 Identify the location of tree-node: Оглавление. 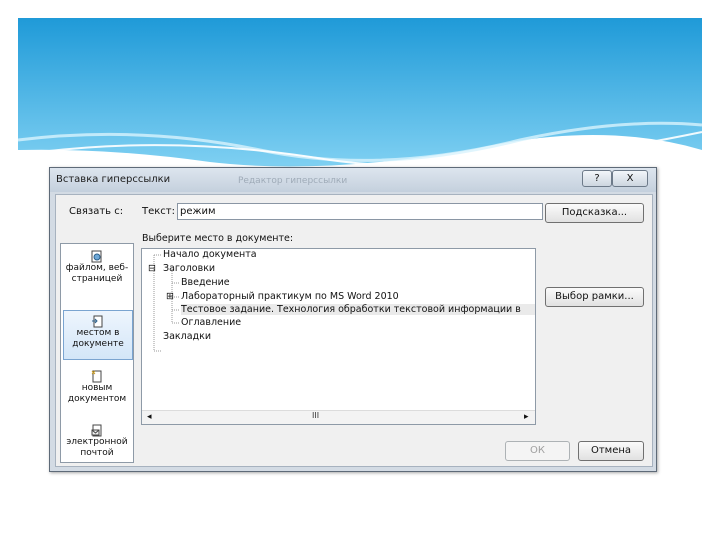
(211, 322).